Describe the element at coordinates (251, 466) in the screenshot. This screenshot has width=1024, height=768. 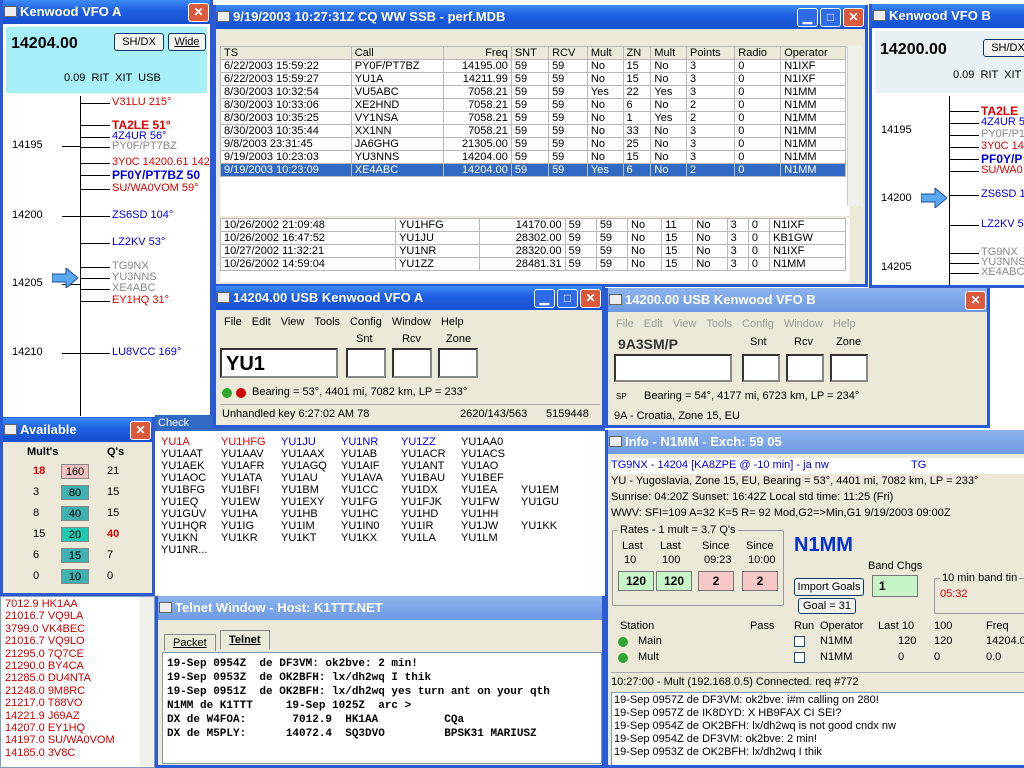
I see `check-call: YU1AFR` at that location.